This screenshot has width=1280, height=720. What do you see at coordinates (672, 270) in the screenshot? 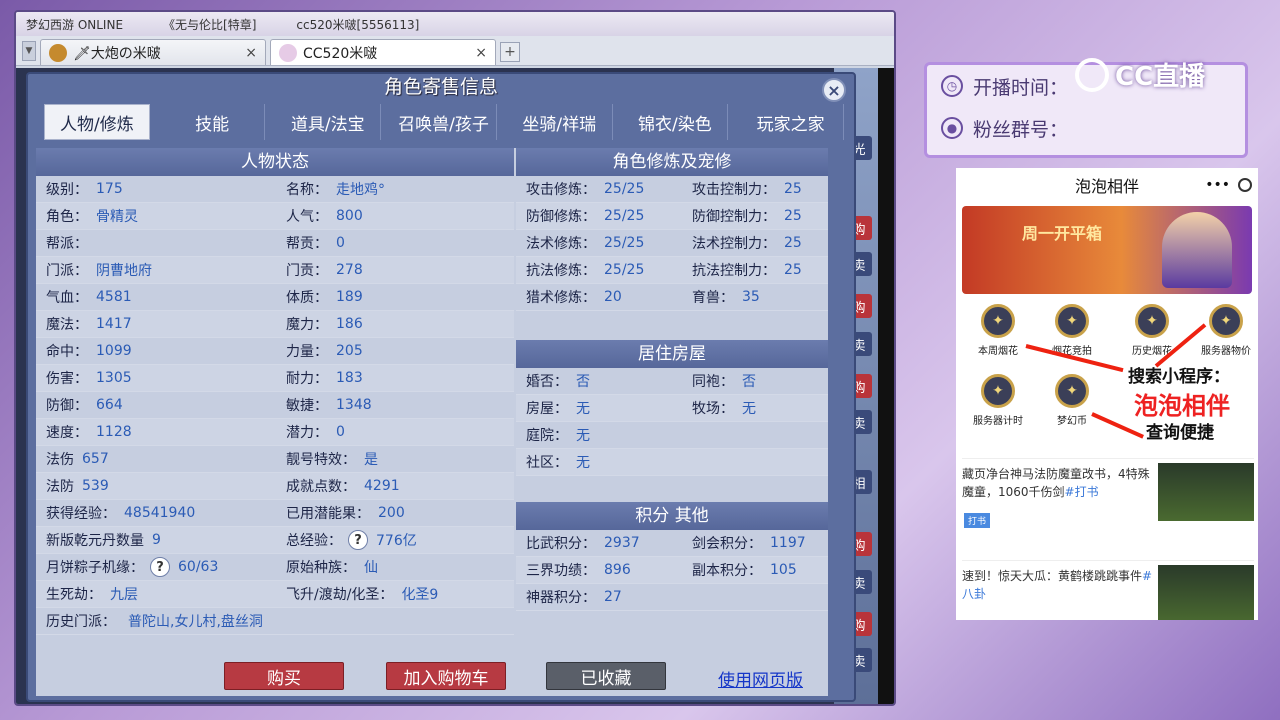
I see `info-row: 抗法修炼： 25/25 抗法控制力： 25` at bounding box center [672, 270].